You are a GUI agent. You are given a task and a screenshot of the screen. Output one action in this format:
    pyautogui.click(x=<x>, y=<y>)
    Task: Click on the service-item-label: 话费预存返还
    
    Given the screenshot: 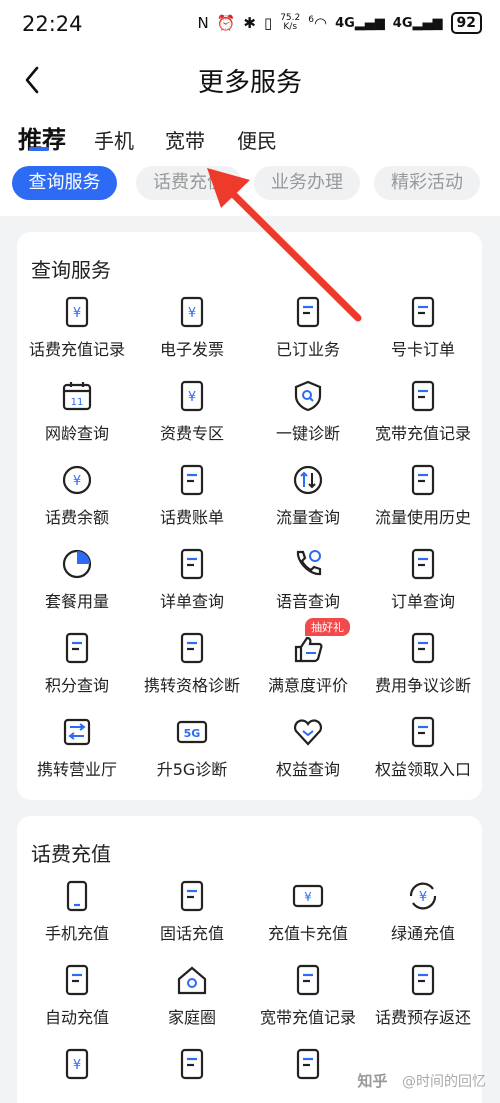 What is the action you would take?
    pyautogui.click(x=422, y=1017)
    